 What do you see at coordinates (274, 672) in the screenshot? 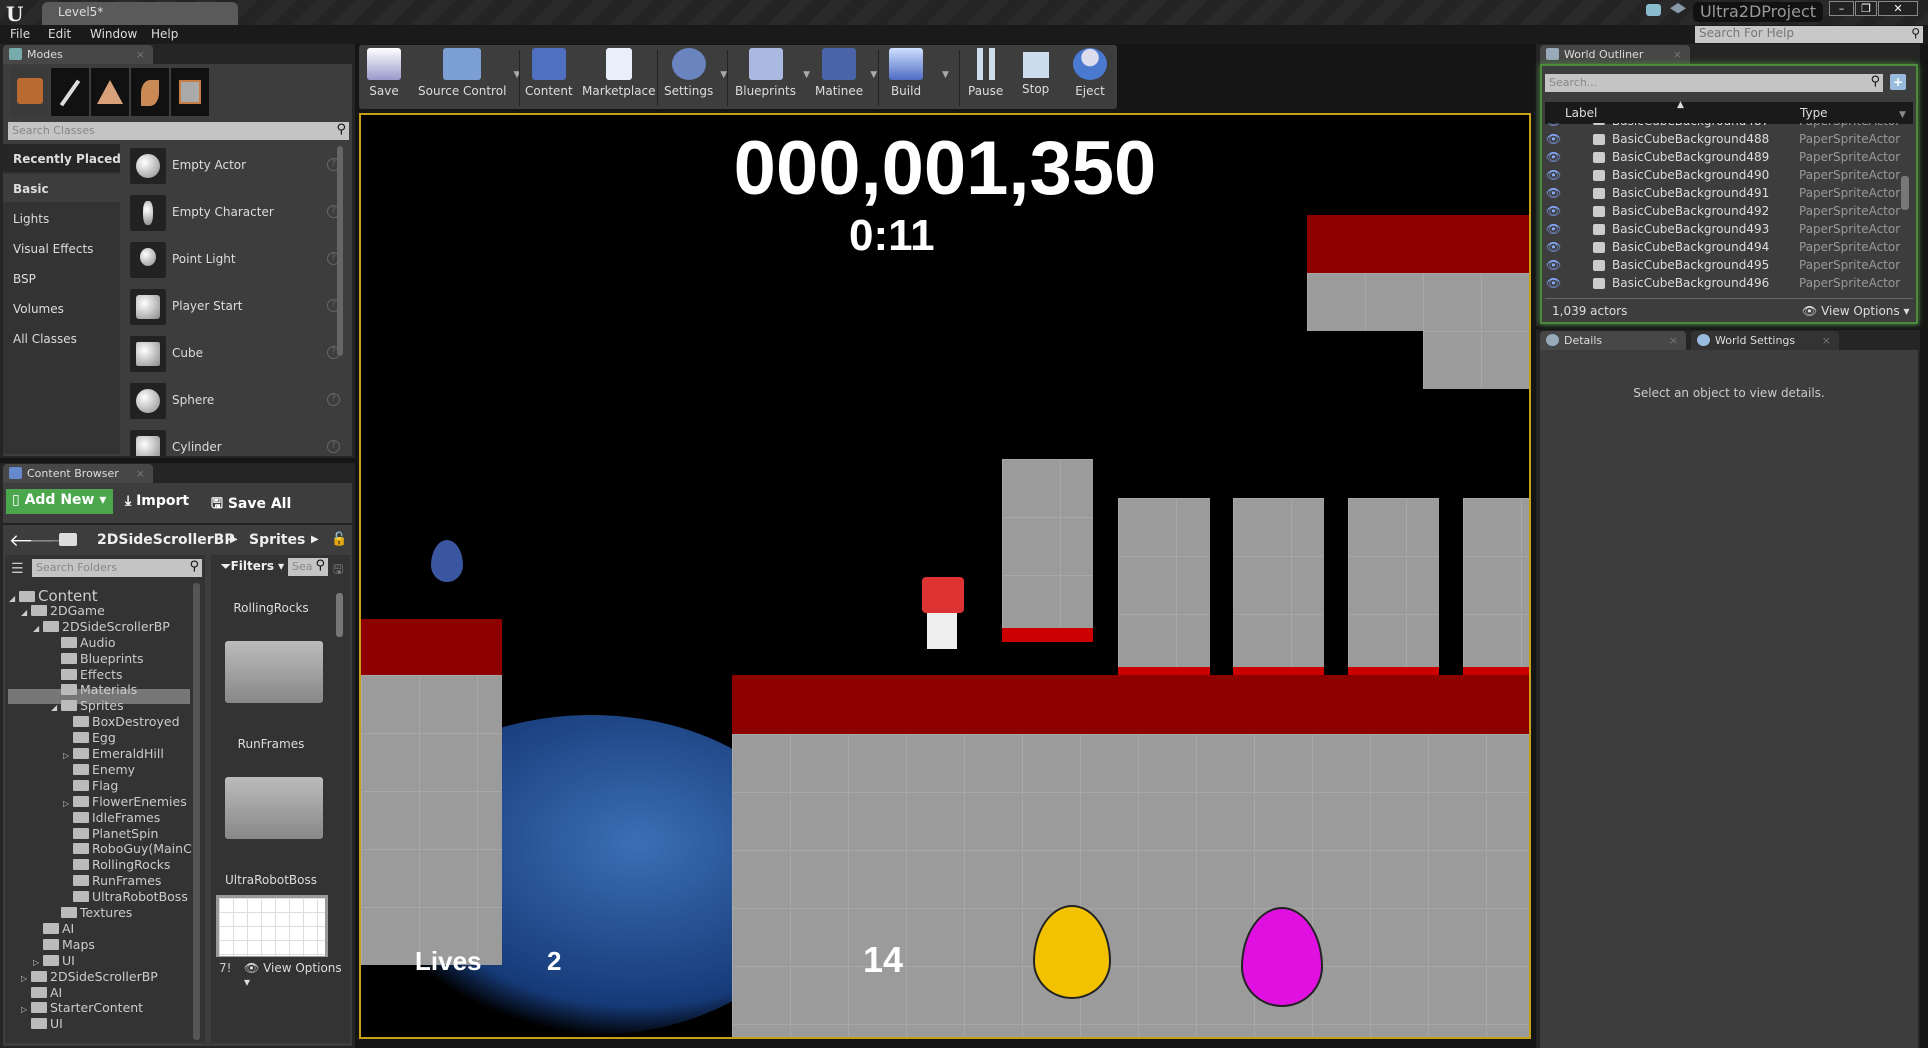
I see `folder-rollingrocks-icon` at bounding box center [274, 672].